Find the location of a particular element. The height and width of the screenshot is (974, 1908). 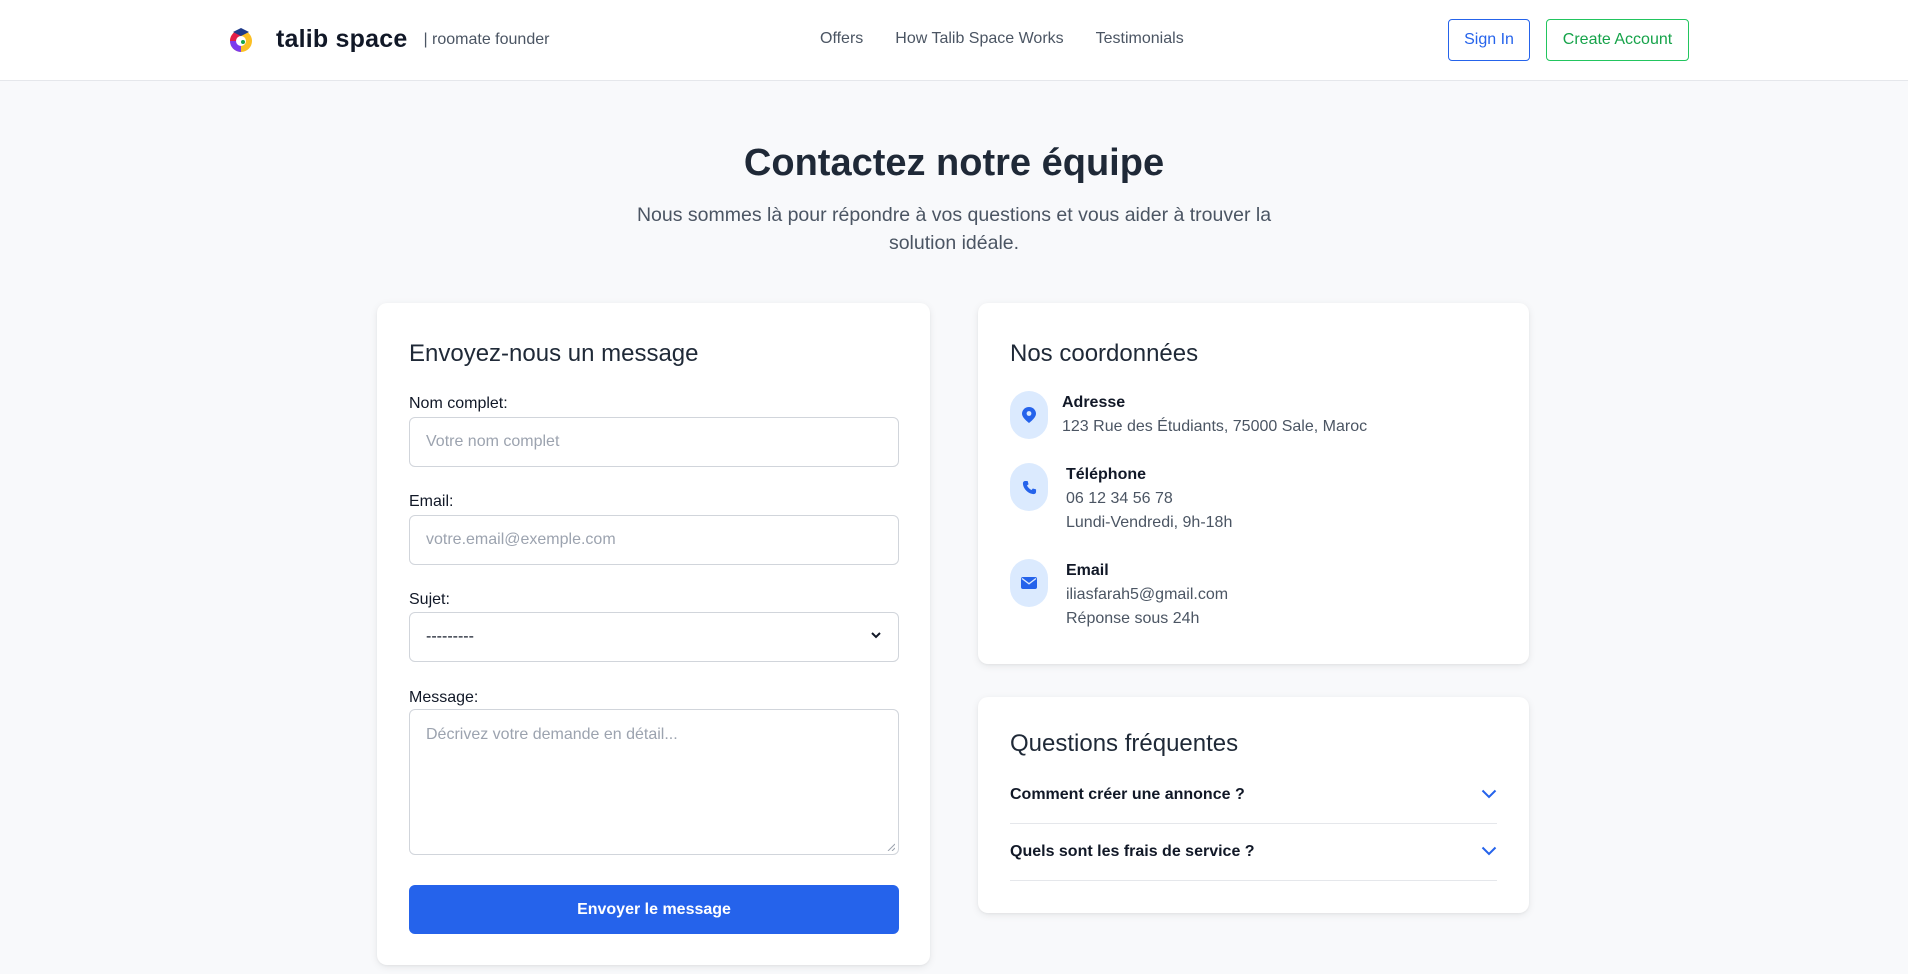

faq-item: Comment créer une annonce ? is located at coordinates (1253, 795).